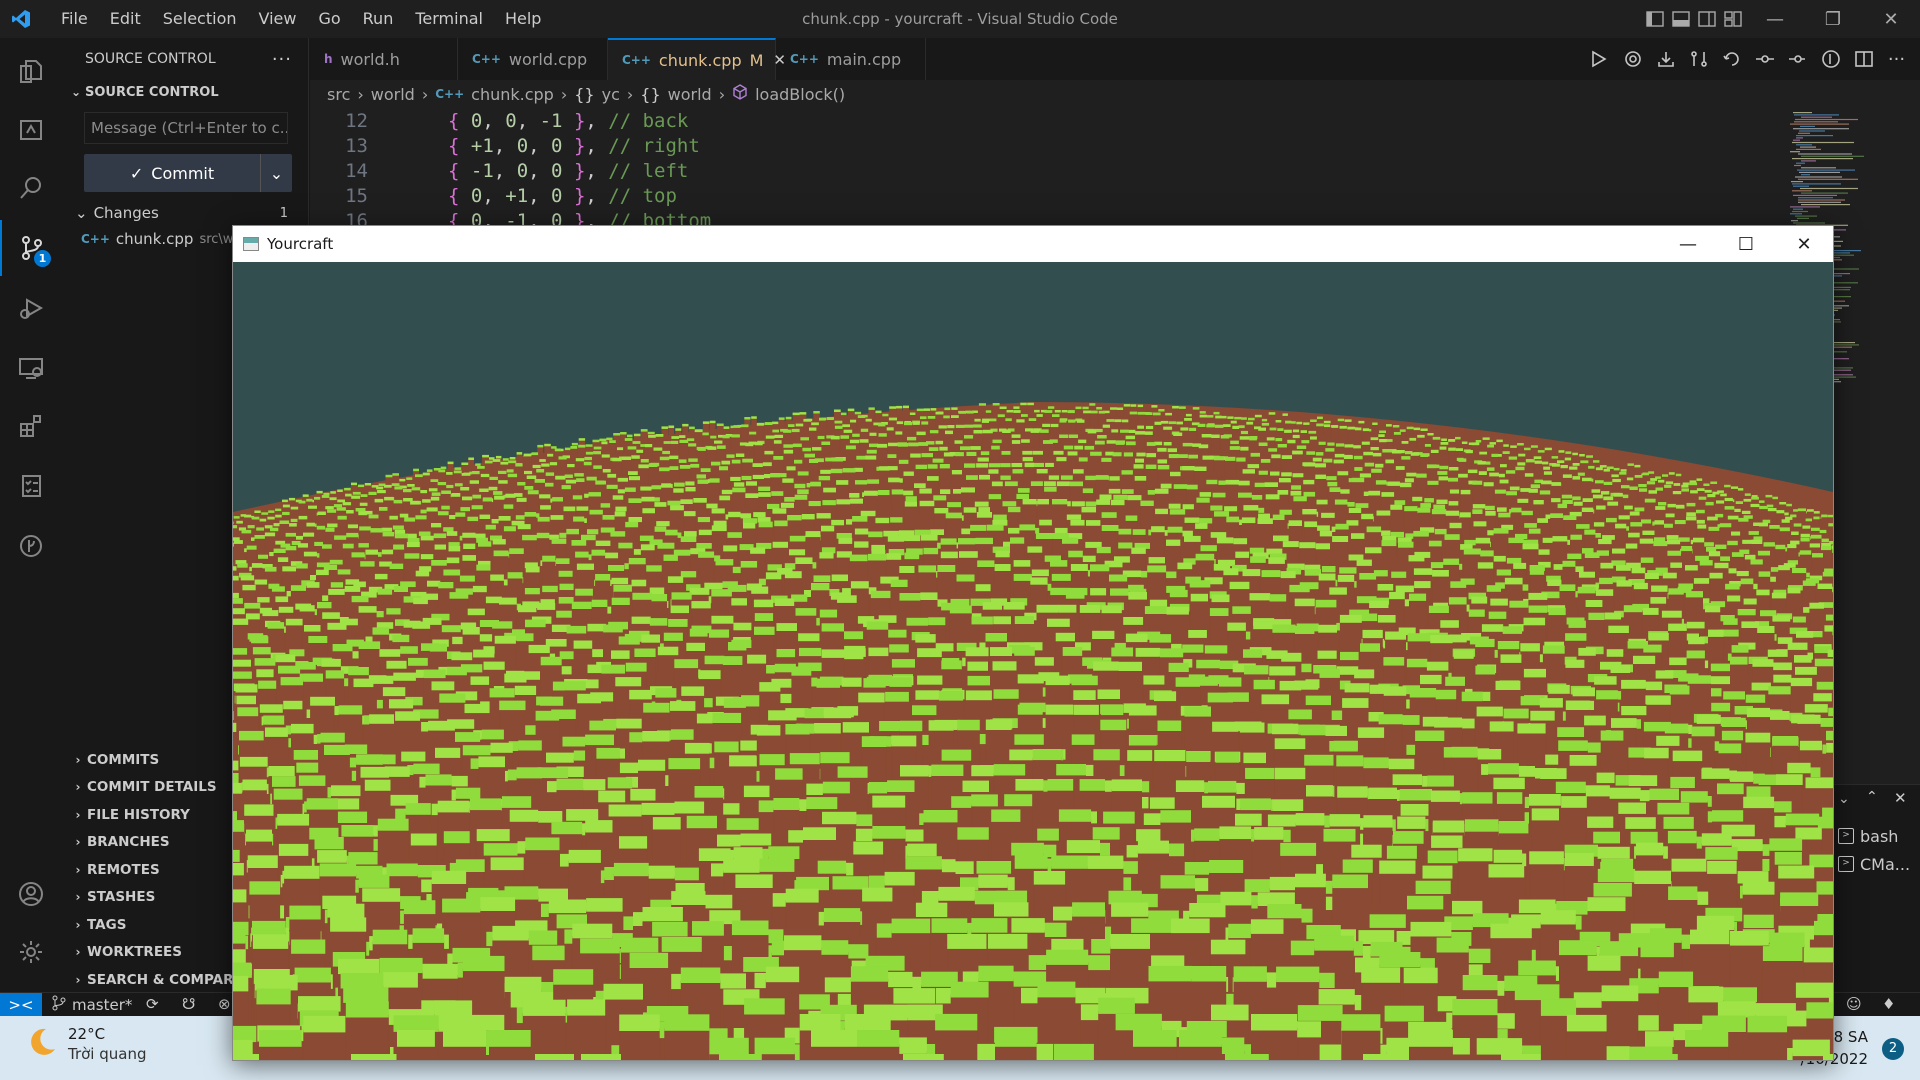  Describe the element at coordinates (1746, 244) in the screenshot. I see `game-maximize-button: ☐` at that location.